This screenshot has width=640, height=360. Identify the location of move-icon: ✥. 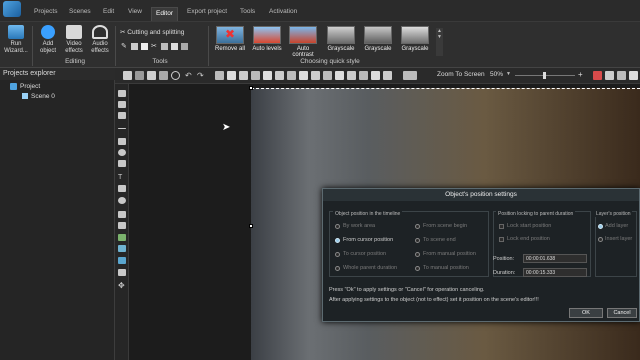
(122, 286).